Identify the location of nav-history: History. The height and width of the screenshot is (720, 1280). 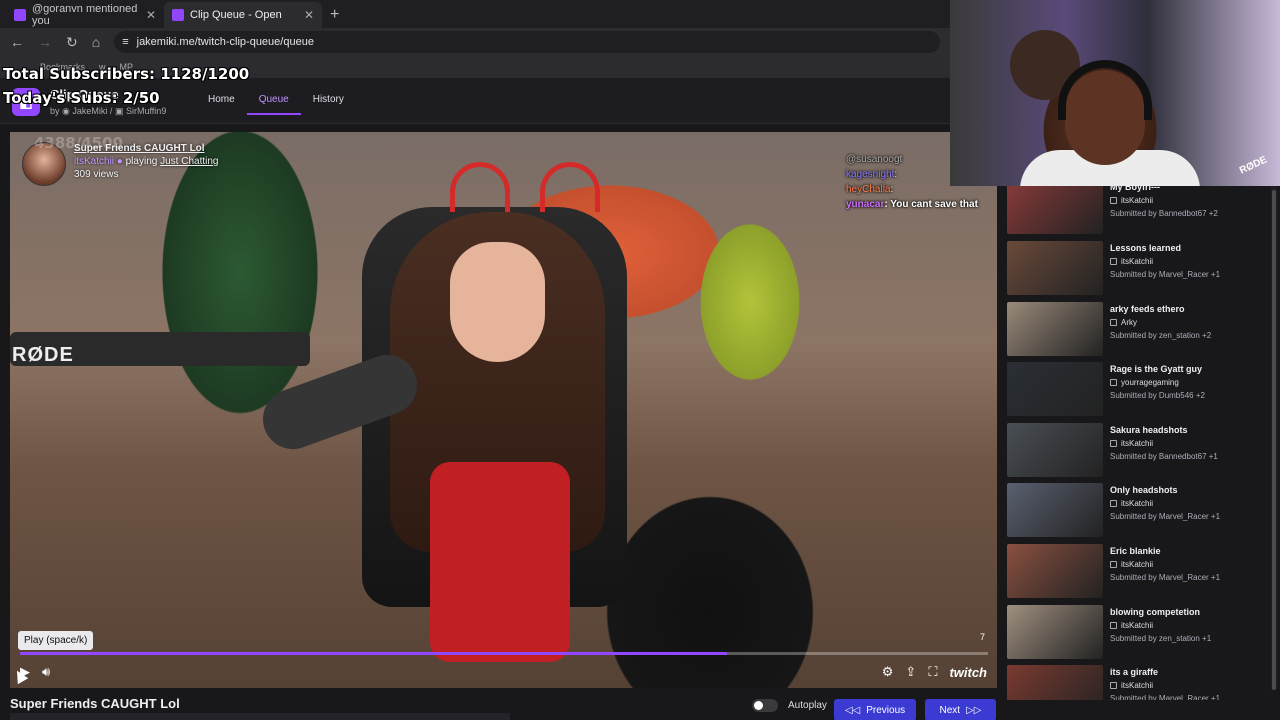
(328, 104).